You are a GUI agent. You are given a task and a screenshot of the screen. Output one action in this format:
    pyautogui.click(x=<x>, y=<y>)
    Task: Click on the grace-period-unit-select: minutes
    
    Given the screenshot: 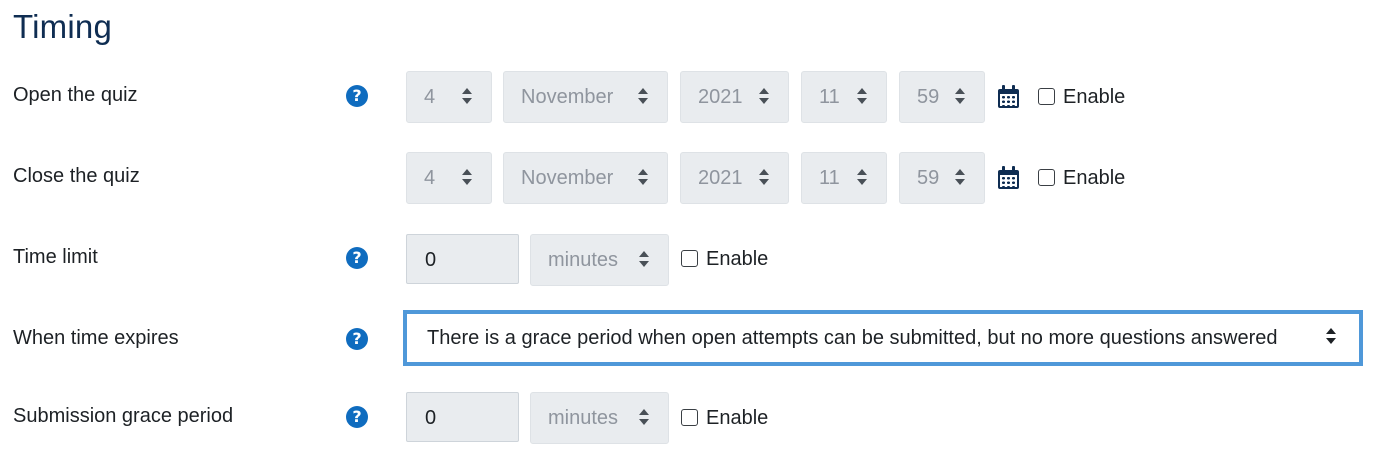 What is the action you would take?
    pyautogui.click(x=599, y=418)
    